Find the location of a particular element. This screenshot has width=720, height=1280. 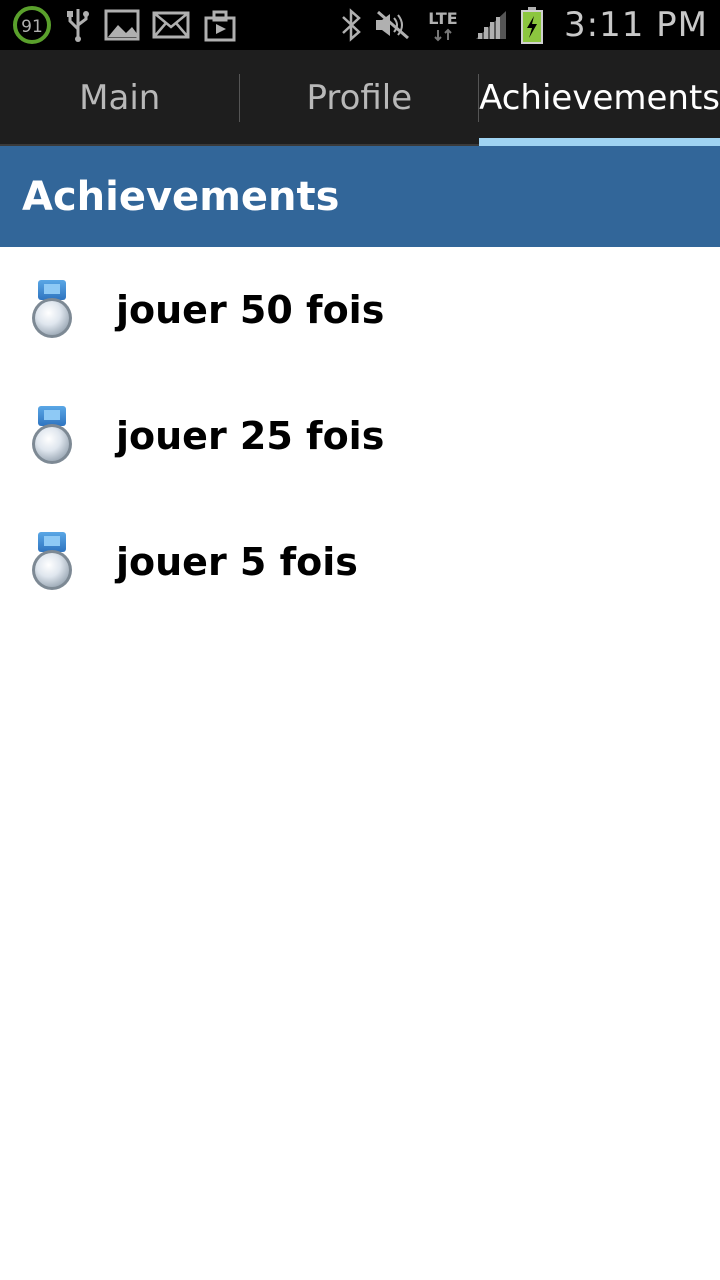

status-bar: 91 LTE 3:11 PM is located at coordinates (360, 25).